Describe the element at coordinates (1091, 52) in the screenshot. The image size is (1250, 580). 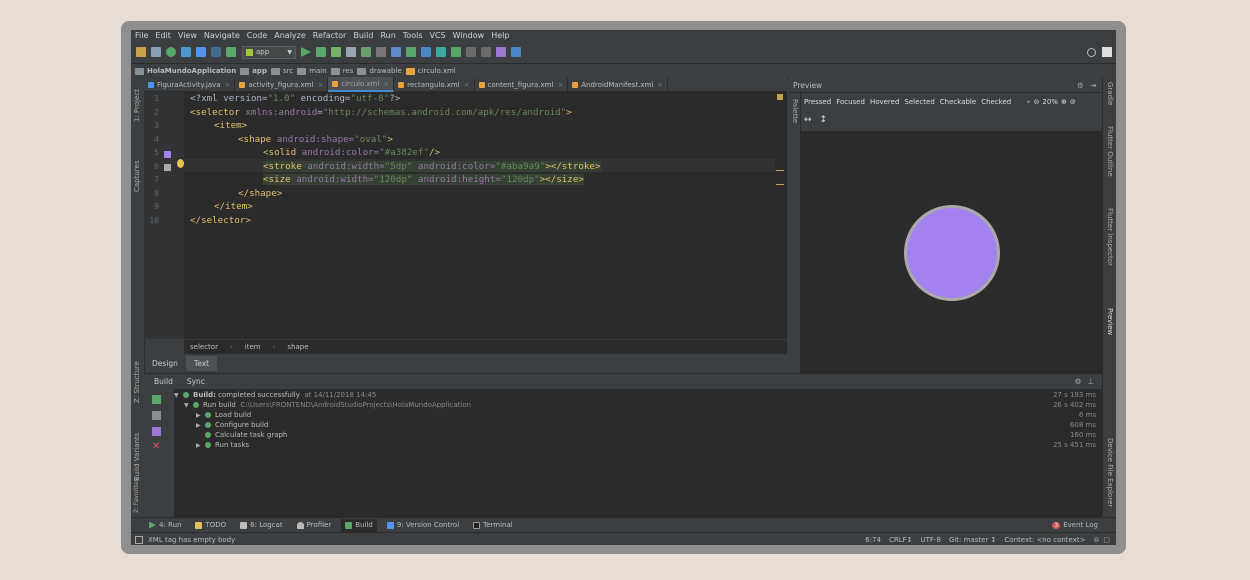
I see `search-icon` at that location.